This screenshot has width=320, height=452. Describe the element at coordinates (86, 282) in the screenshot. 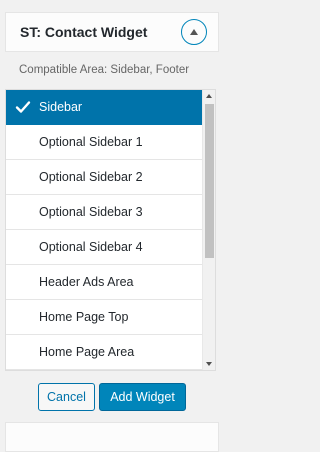

I see `list-item-label: Header Ads Area` at that location.